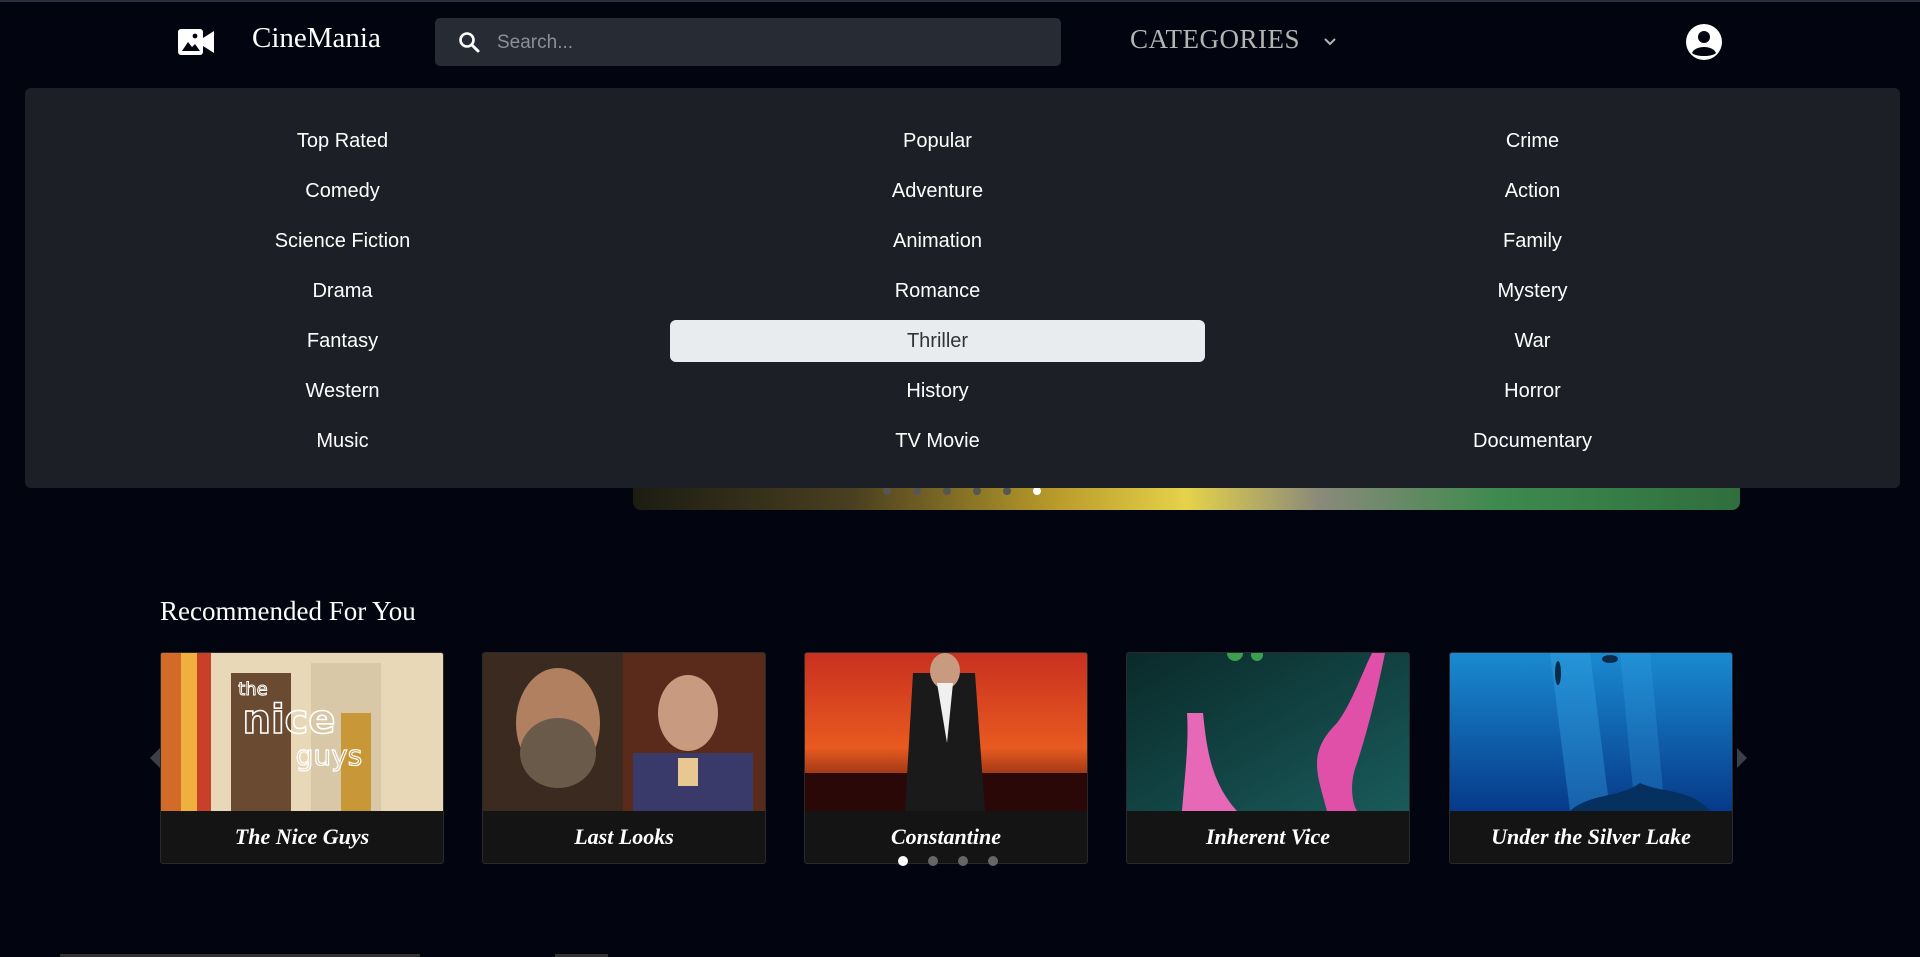 The width and height of the screenshot is (1920, 957). I want to click on movie-card: Inherent Vice, so click(1268, 758).